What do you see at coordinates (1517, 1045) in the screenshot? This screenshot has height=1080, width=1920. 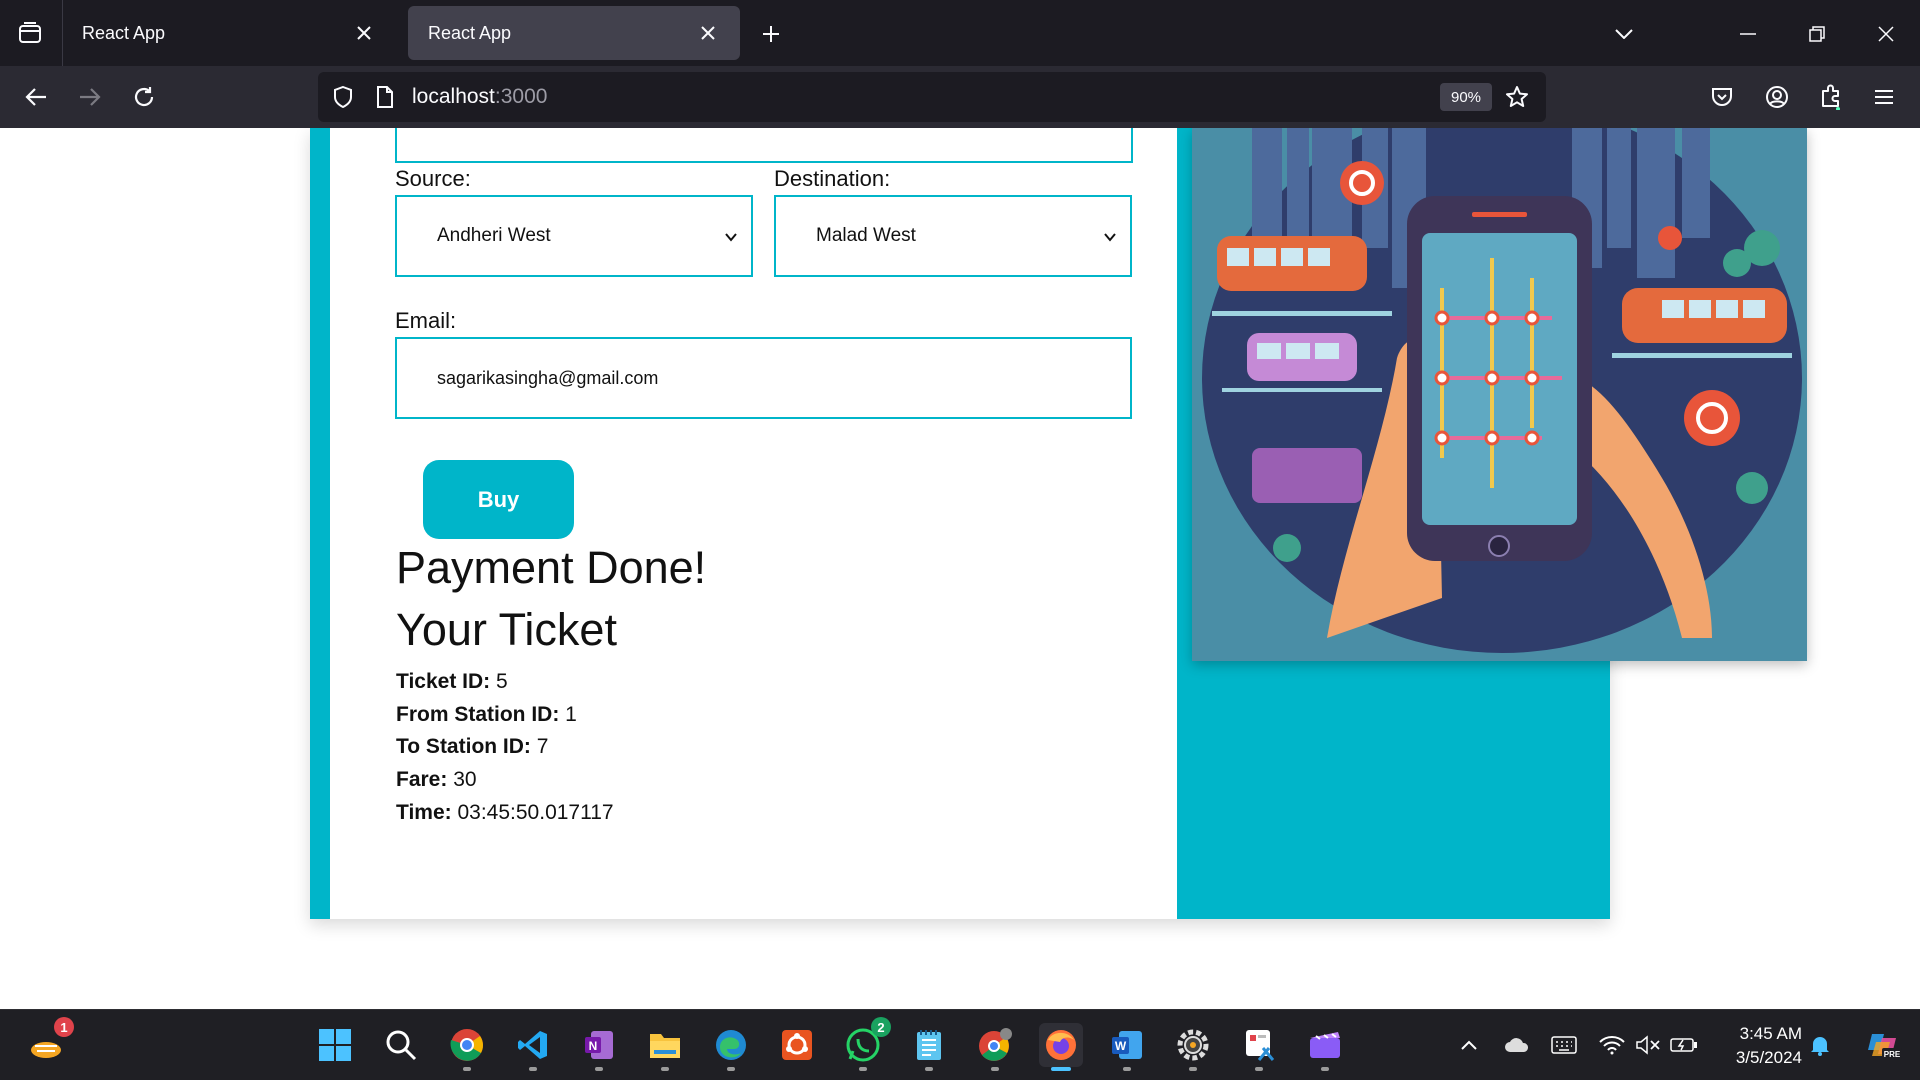 I see `onedrive-cloud-icon` at bounding box center [1517, 1045].